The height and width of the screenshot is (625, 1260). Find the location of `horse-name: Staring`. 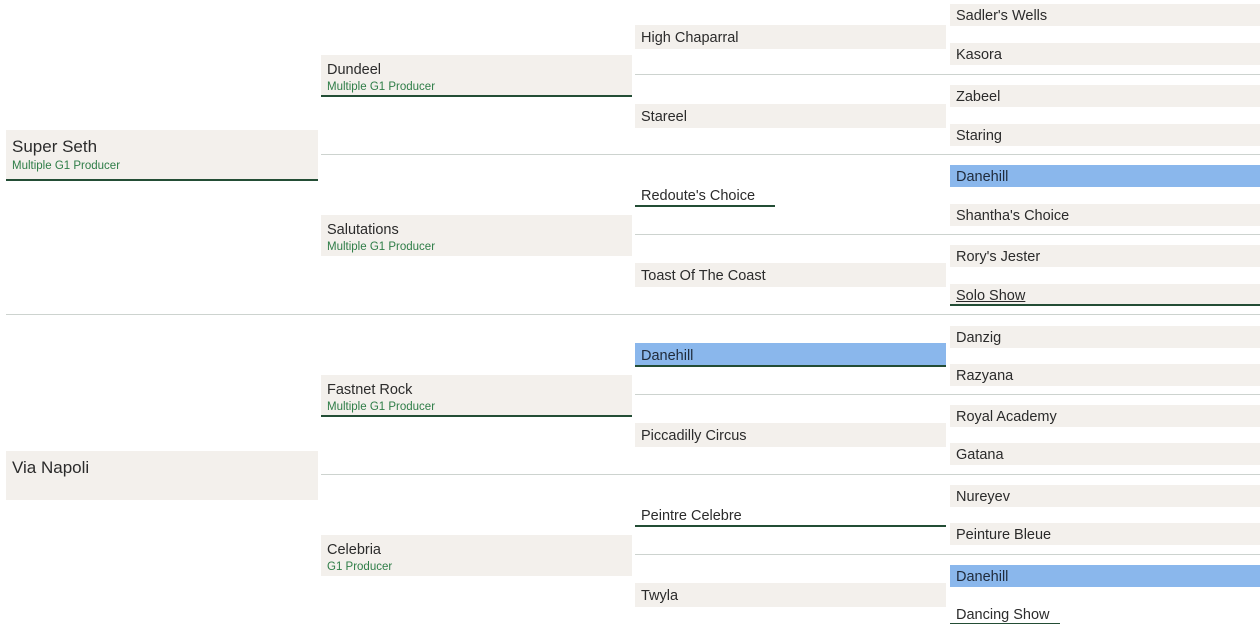

horse-name: Staring is located at coordinates (979, 136).